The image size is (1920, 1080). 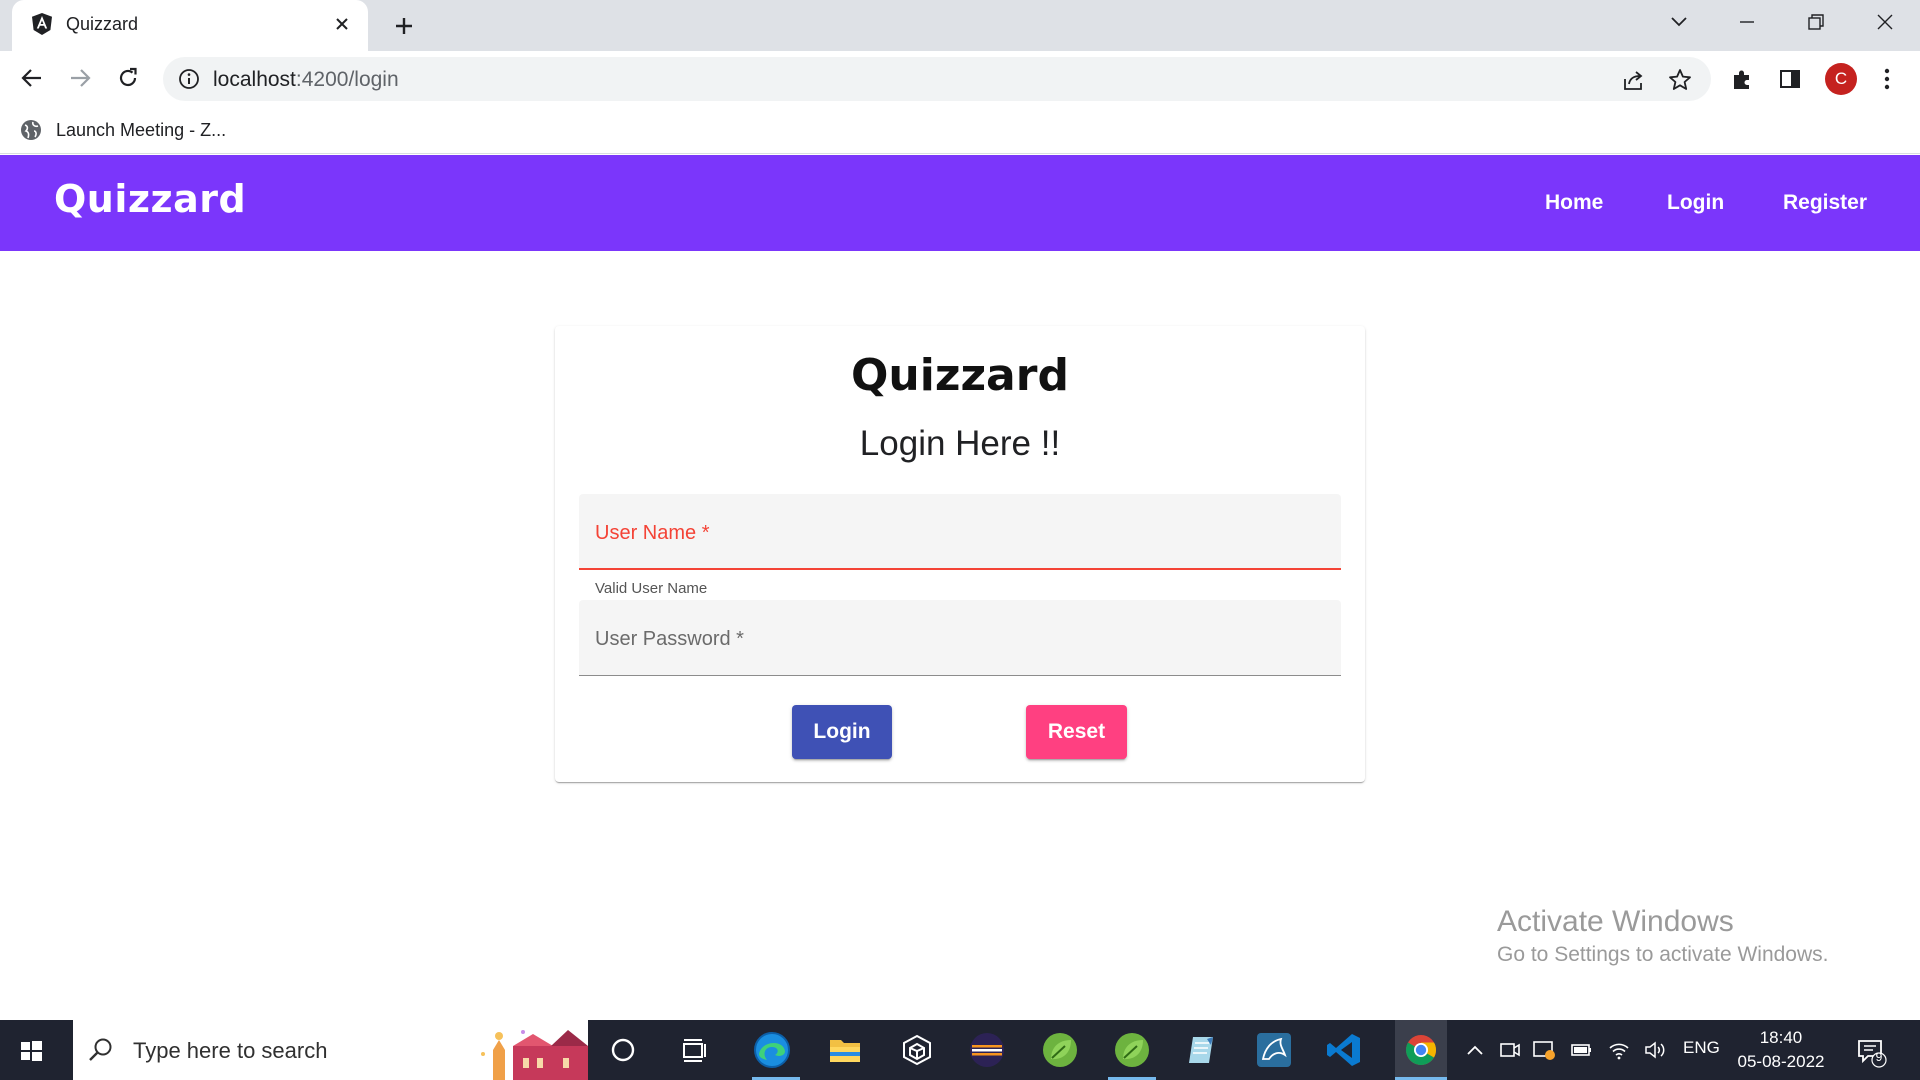 I want to click on search-icon, so click(x=100, y=1049).